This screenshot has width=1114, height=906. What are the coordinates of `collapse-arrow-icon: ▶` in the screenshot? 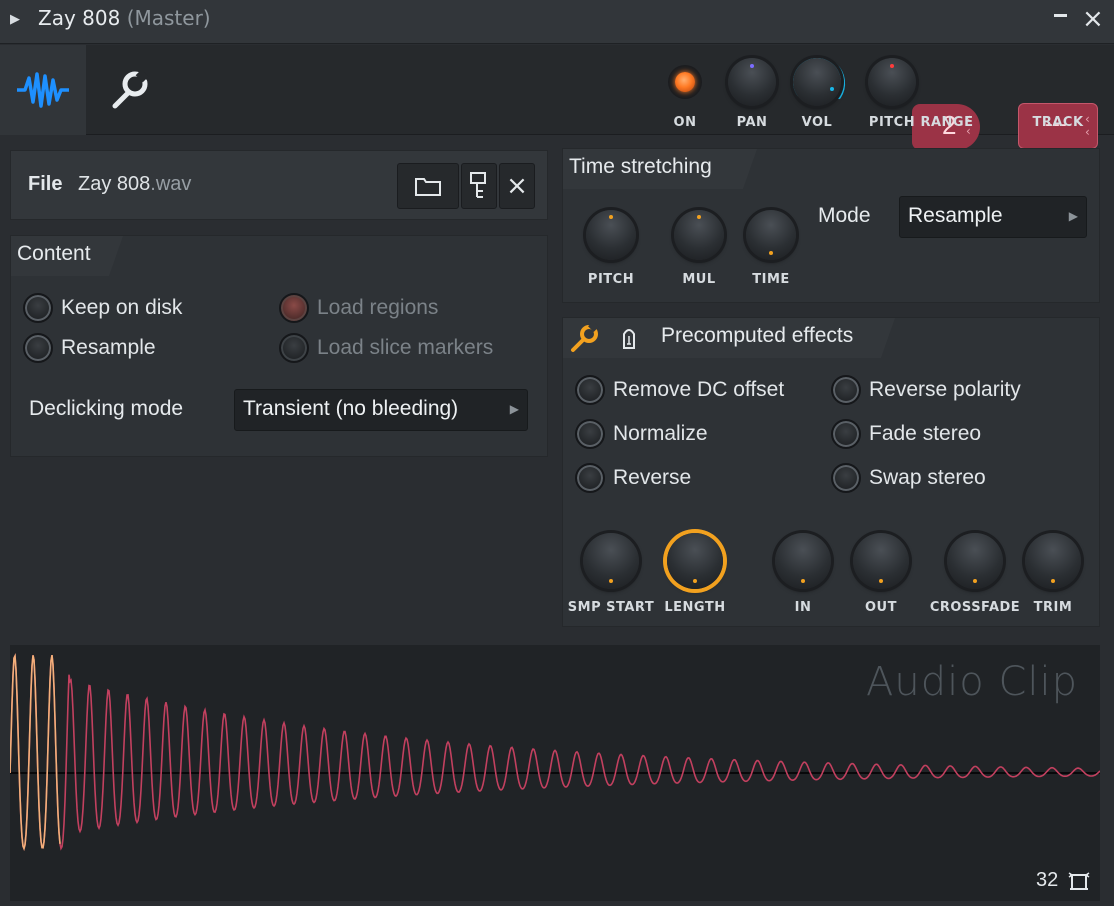 It's located at (15, 19).